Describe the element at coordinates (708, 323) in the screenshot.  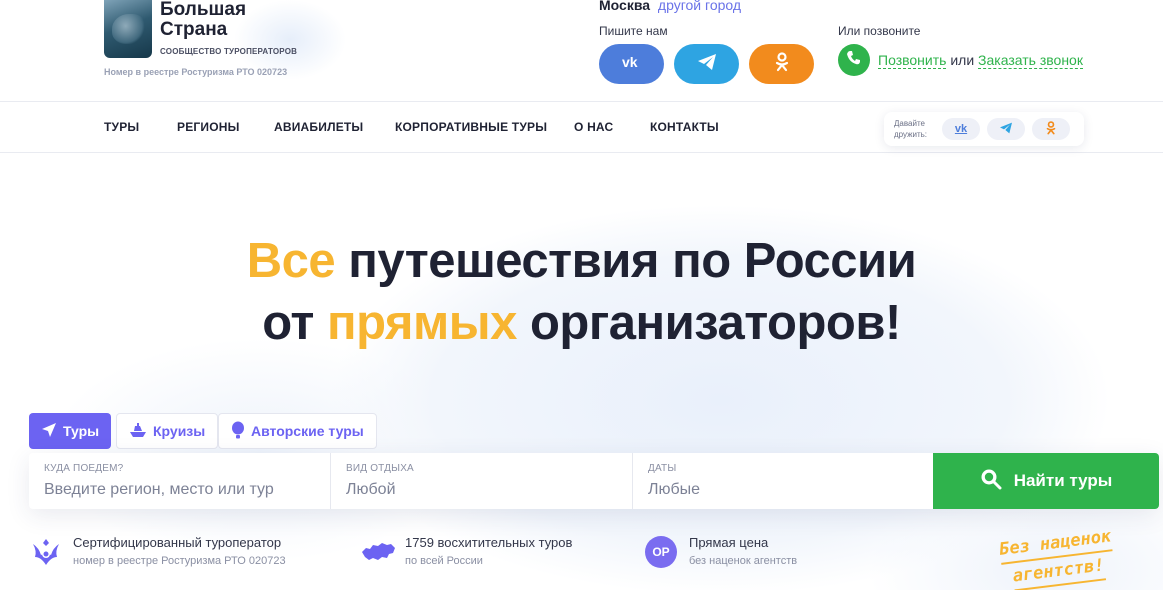
I see `hero-line-2-end: организаторов!` at that location.